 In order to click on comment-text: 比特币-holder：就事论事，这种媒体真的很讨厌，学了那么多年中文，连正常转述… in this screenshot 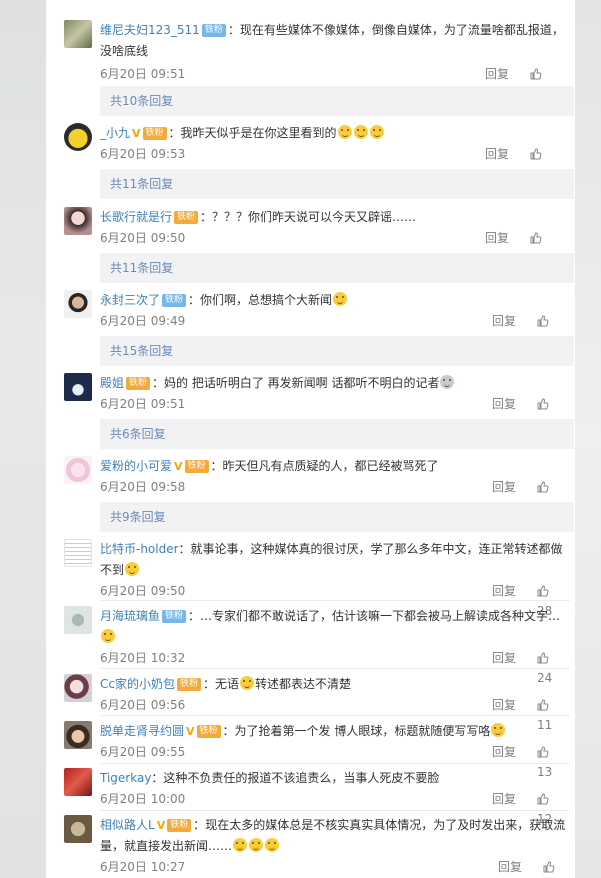, I will do `click(333, 560)`.